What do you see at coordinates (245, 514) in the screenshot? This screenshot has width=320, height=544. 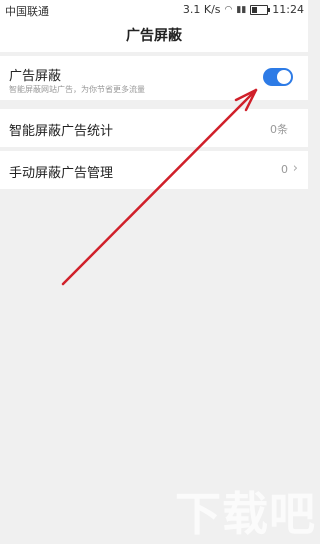 I see `watermark-logo: 下载吧` at bounding box center [245, 514].